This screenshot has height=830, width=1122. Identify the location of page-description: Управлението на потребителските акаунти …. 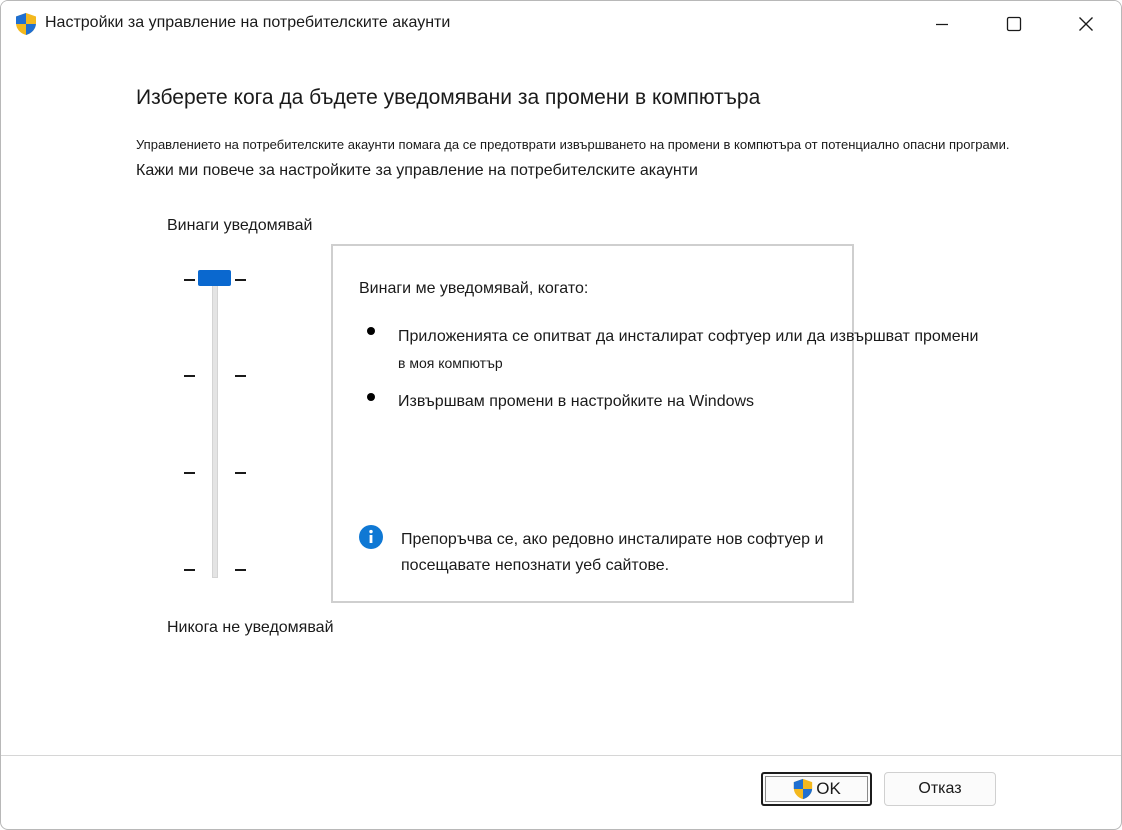
(573, 144).